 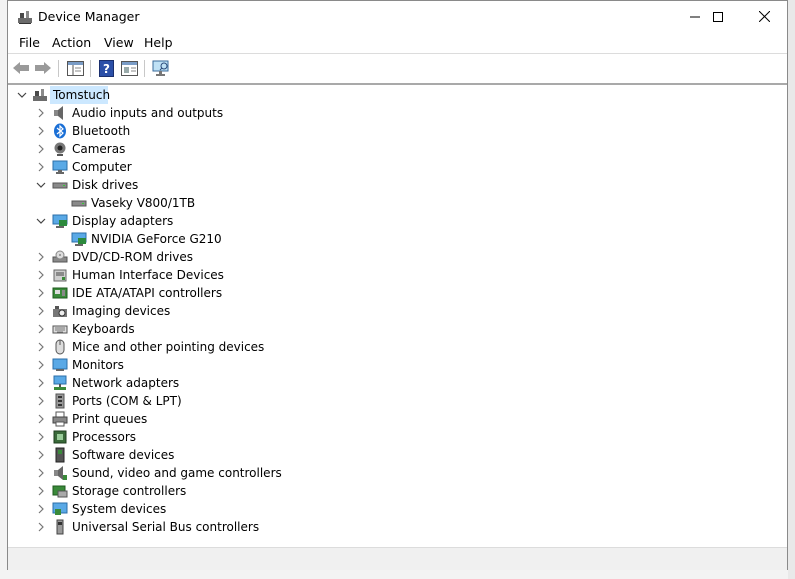 What do you see at coordinates (89, 16) in the screenshot?
I see `window-title: Device Manager` at bounding box center [89, 16].